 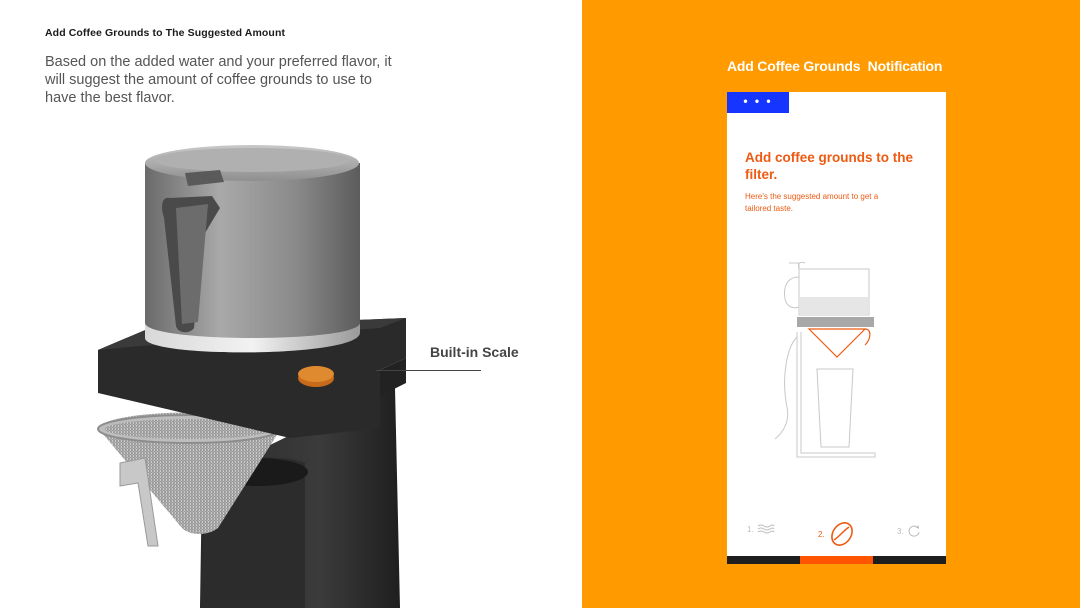 What do you see at coordinates (825, 359) in the screenshot?
I see `brewer-sketch-icon` at bounding box center [825, 359].